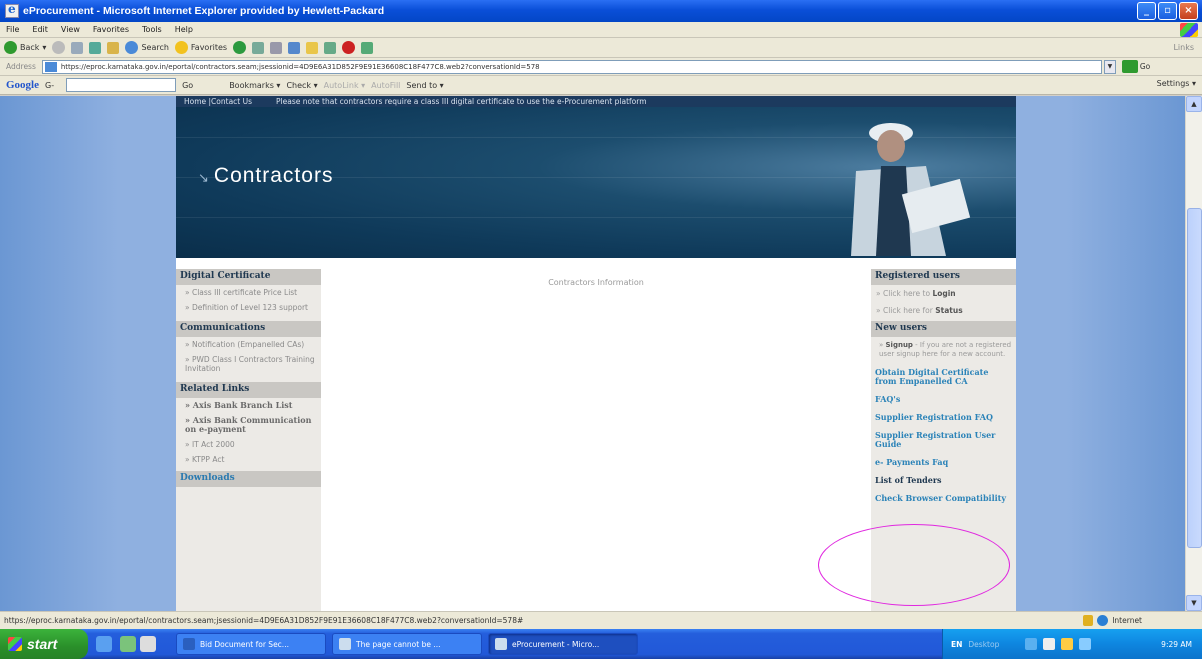 Image resolution: width=1202 pixels, height=659 pixels. I want to click on show-desktop-icon, so click(128, 644).